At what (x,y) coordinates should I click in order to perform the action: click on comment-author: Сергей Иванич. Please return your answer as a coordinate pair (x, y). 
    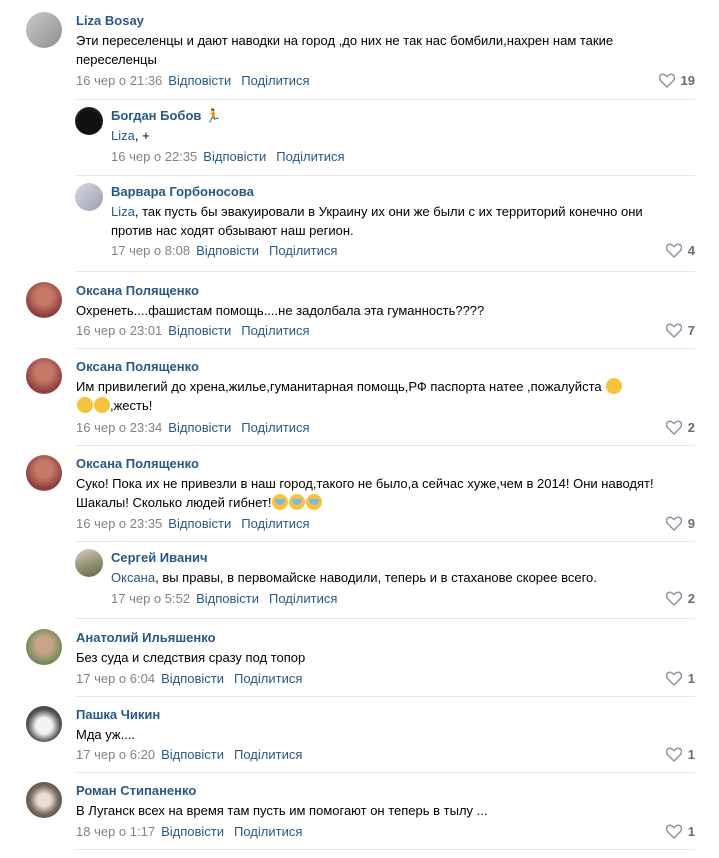
    Looking at the image, I should click on (159, 557).